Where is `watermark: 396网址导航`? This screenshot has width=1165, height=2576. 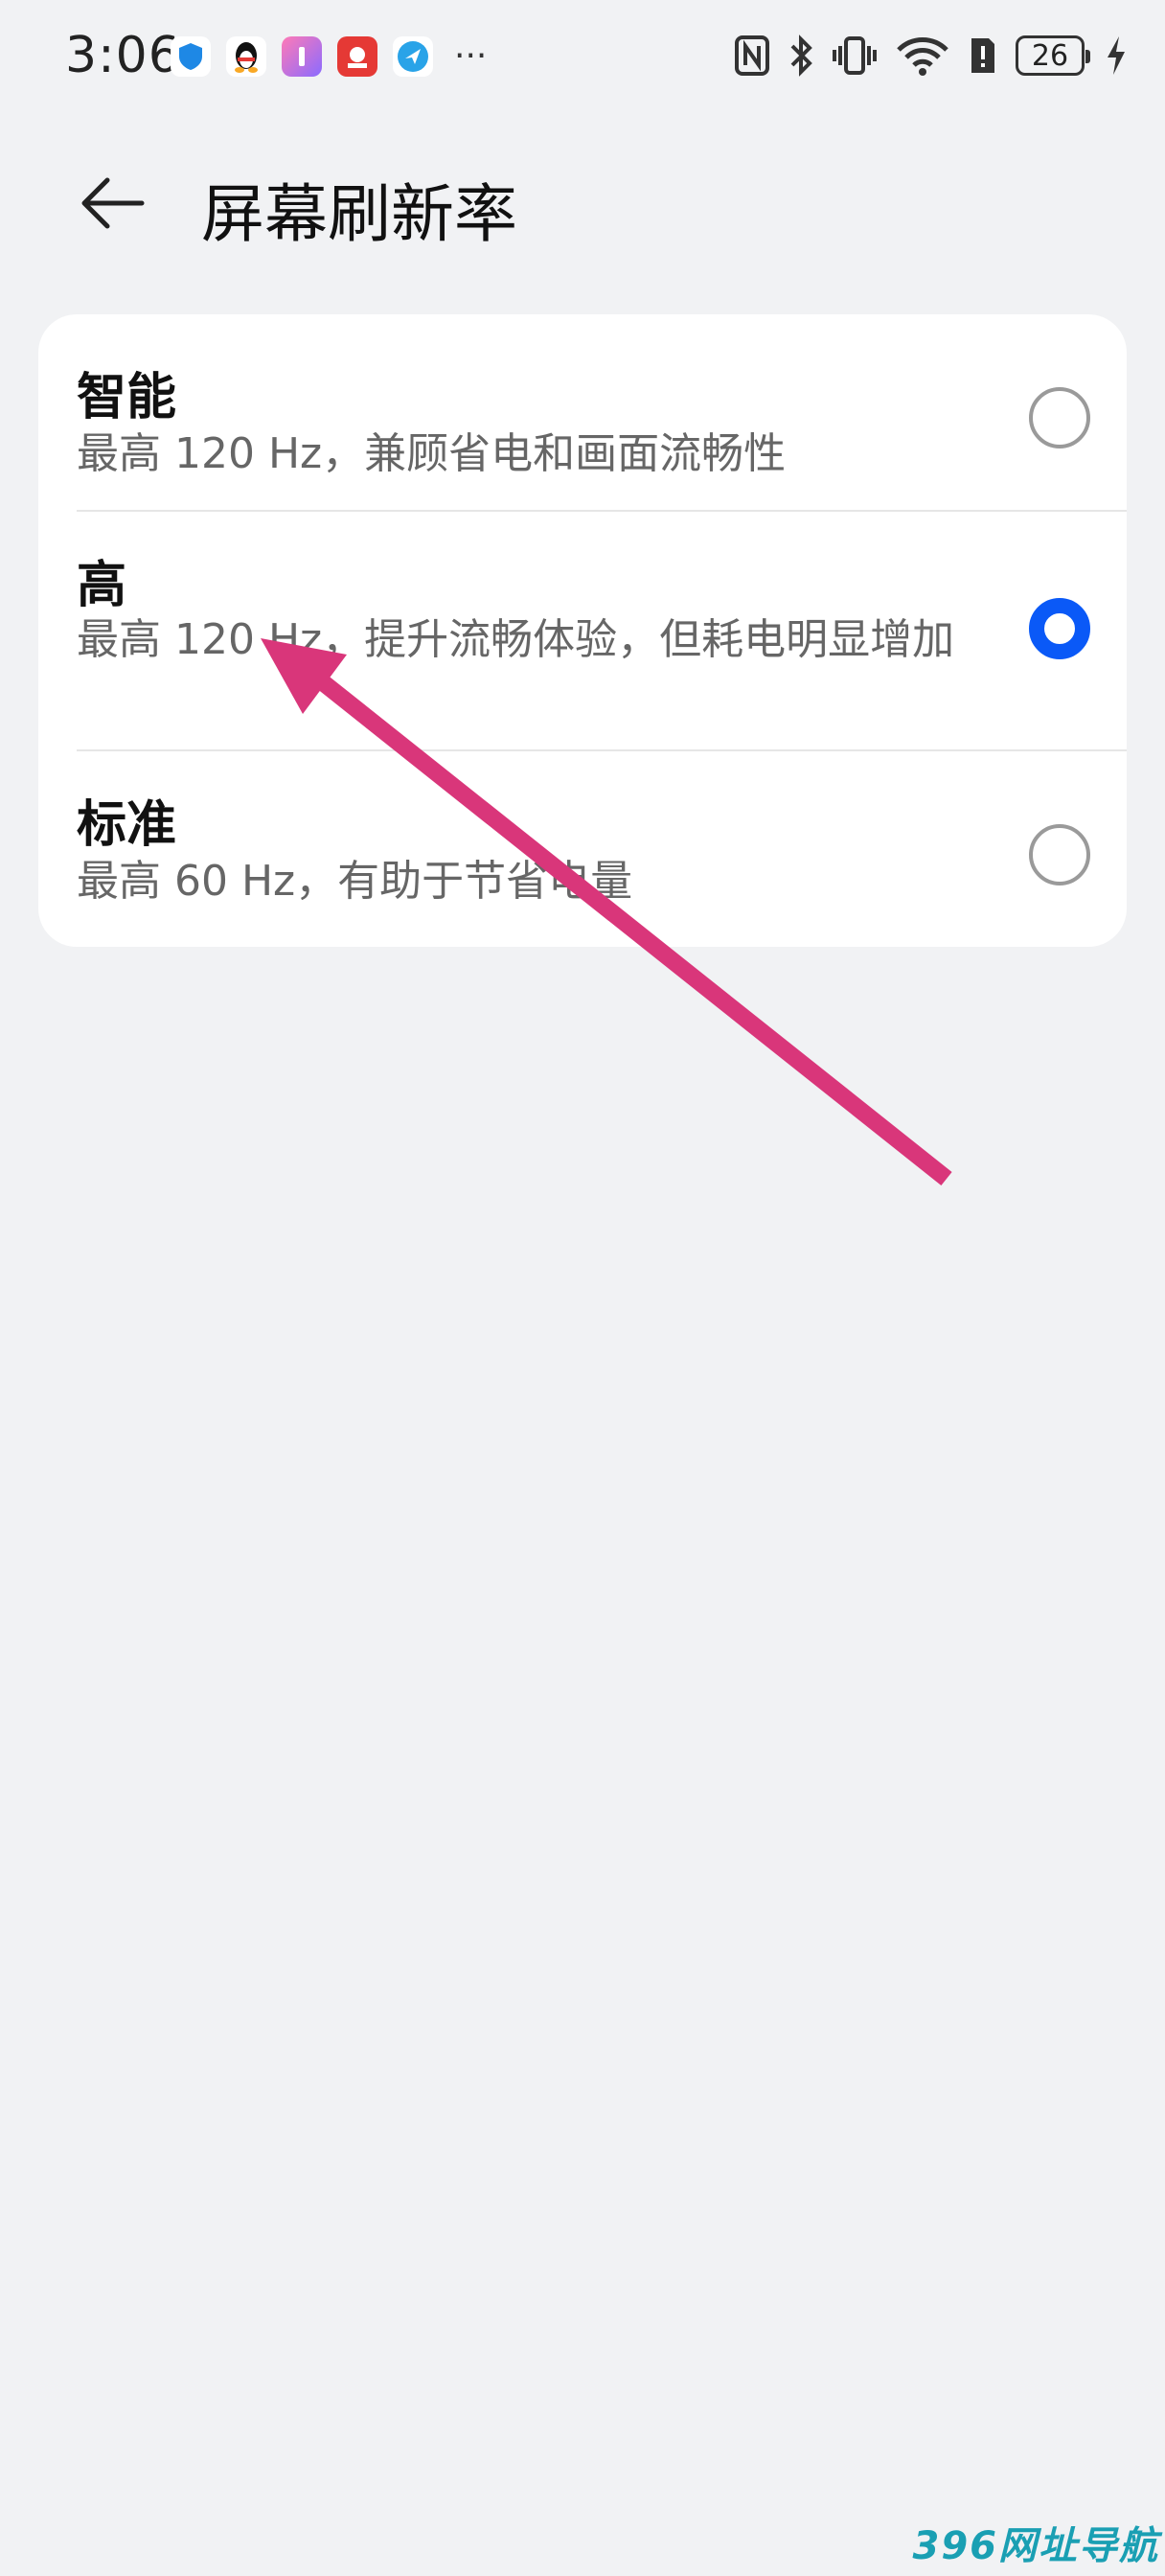
watermark: 396网址导航 is located at coordinates (1035, 2546).